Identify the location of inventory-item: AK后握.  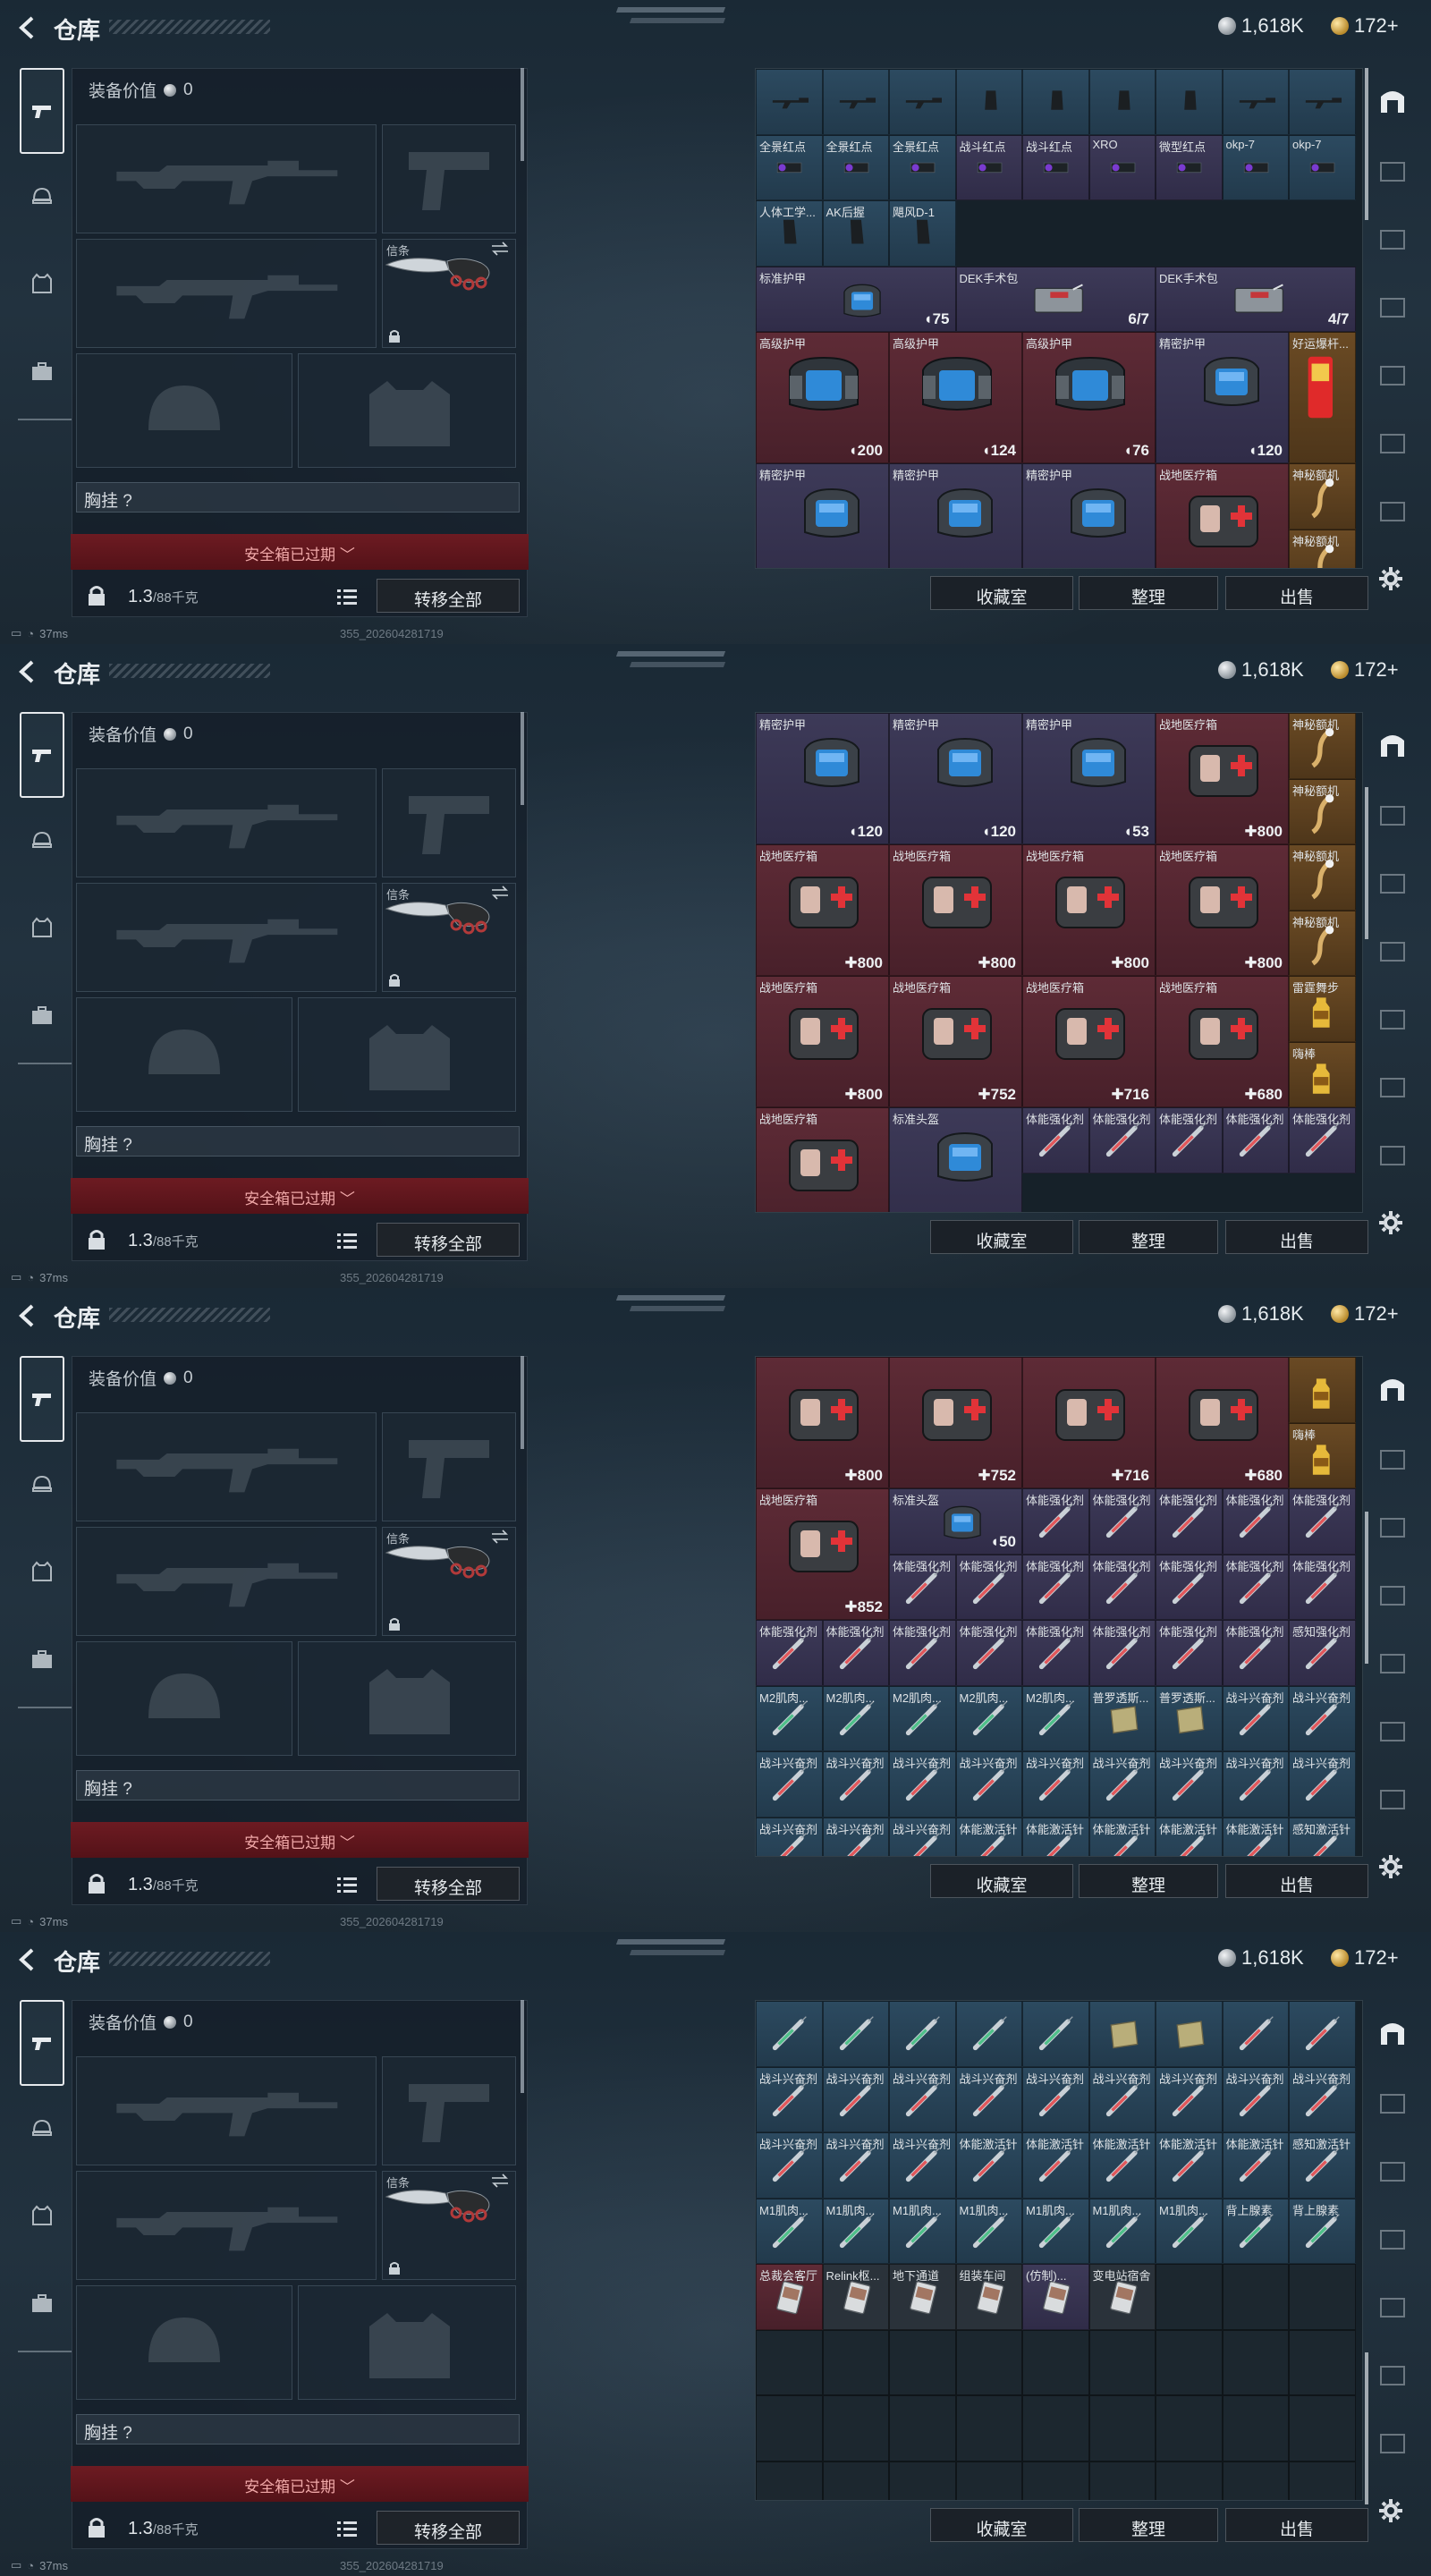
(856, 233).